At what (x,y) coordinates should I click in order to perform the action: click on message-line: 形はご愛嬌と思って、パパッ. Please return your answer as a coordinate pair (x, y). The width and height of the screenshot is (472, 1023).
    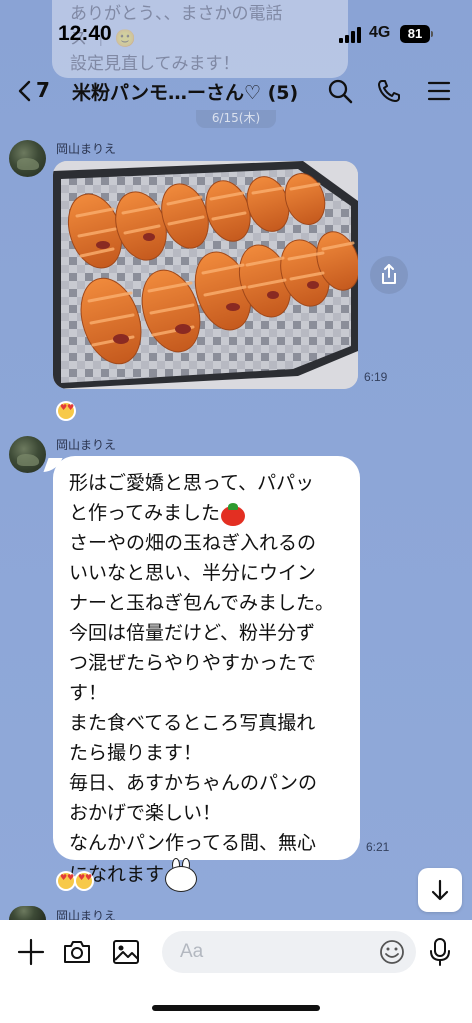
    Looking at the image, I should click on (192, 483).